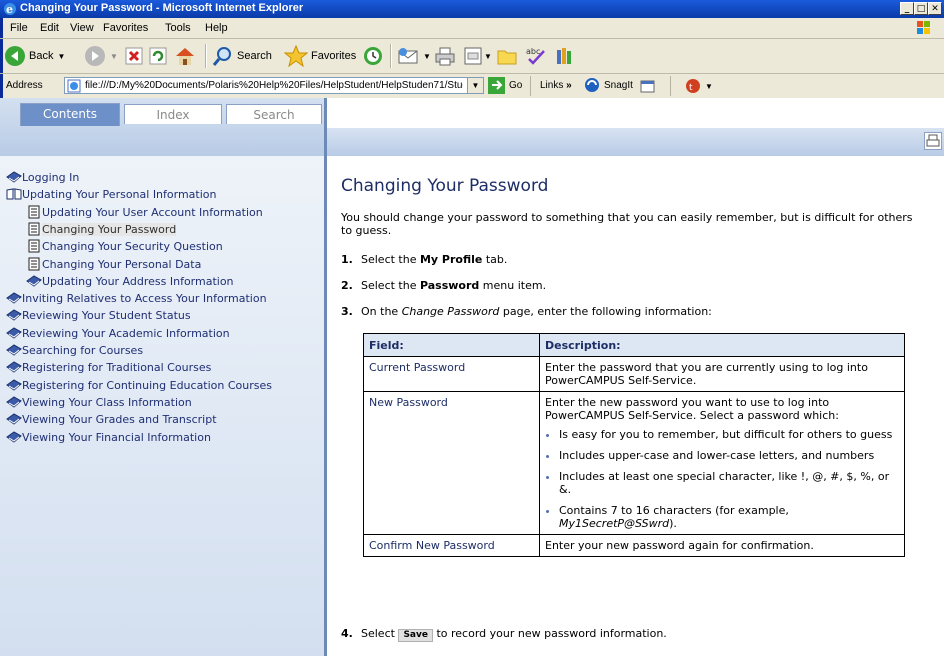 This screenshot has width=944, height=656. I want to click on translate-icon: t, so click(693, 86).